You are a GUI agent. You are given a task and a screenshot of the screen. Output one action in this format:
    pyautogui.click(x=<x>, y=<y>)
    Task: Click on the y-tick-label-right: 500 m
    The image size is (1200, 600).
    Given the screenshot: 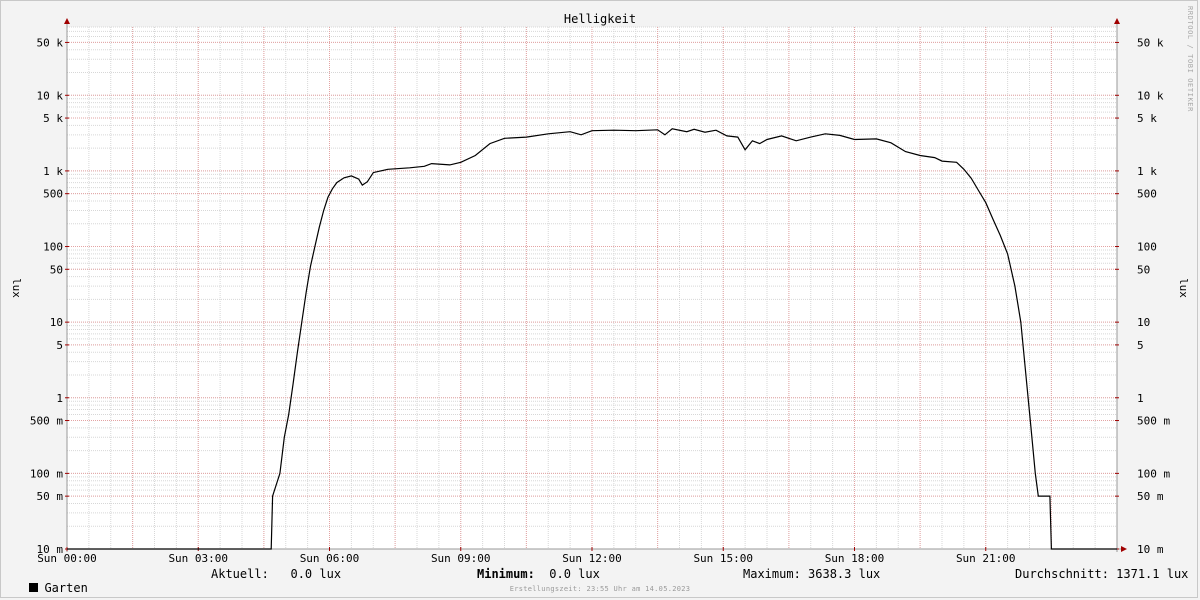 What is the action you would take?
    pyautogui.click(x=1153, y=421)
    